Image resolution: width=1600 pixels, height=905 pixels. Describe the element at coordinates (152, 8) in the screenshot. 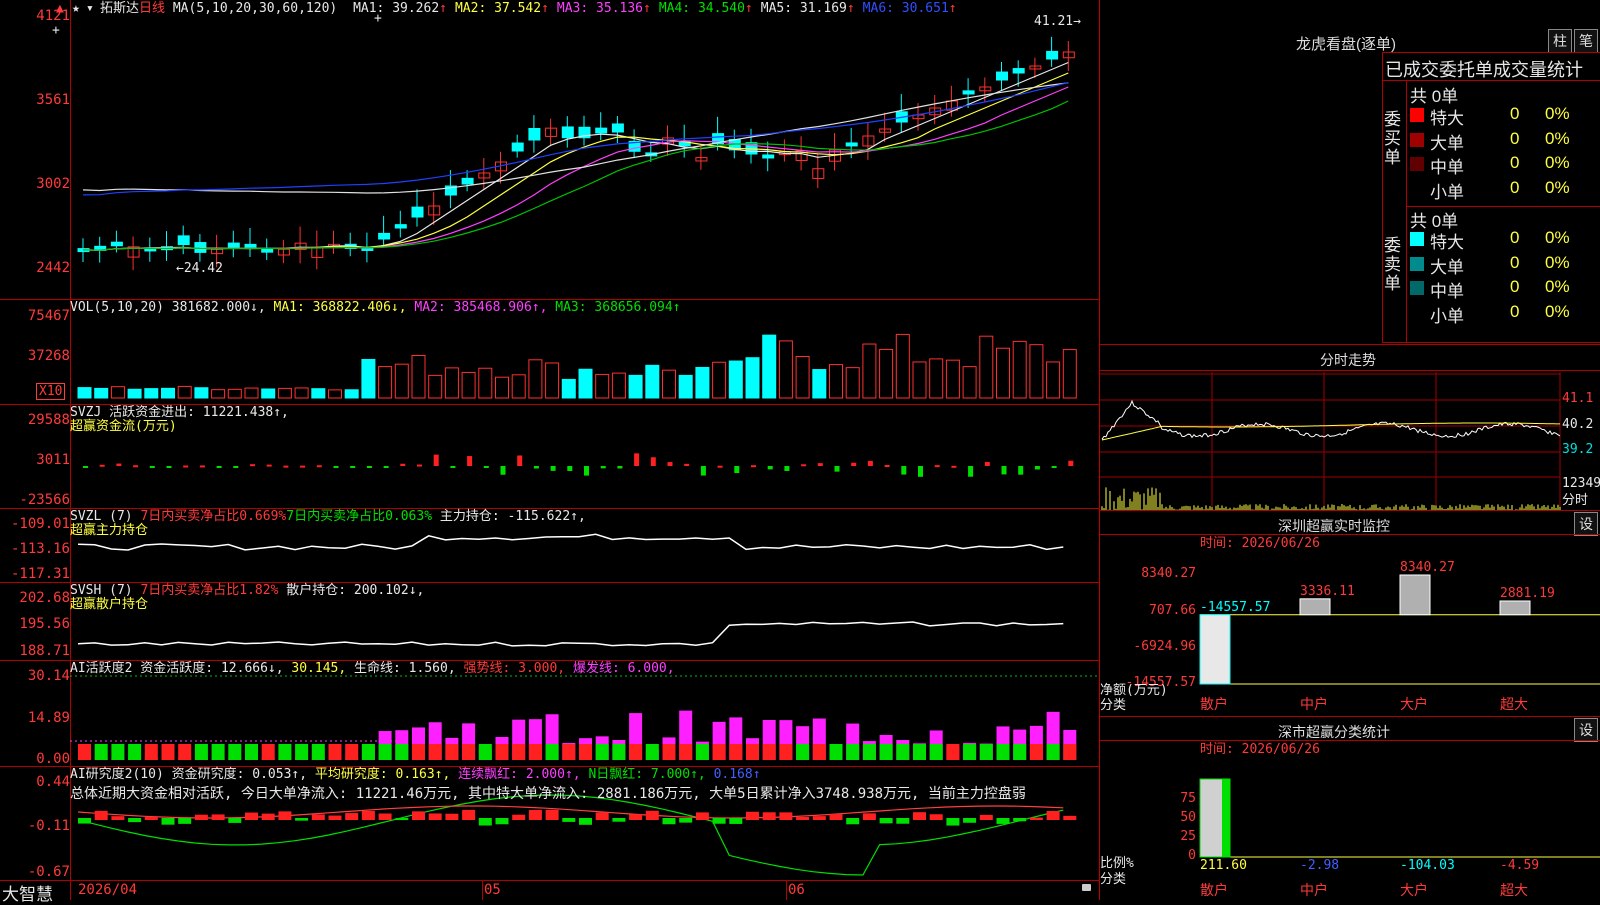

I see `period-label: 日线` at that location.